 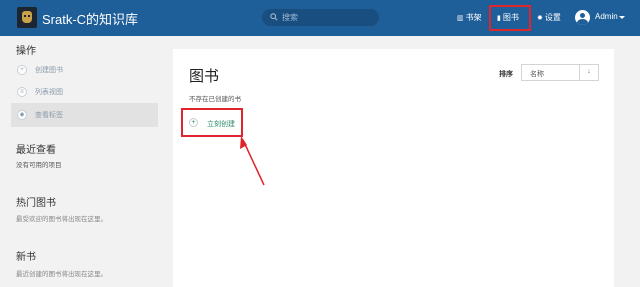 I want to click on empty-message: 不存在已创建的书, so click(x=215, y=99).